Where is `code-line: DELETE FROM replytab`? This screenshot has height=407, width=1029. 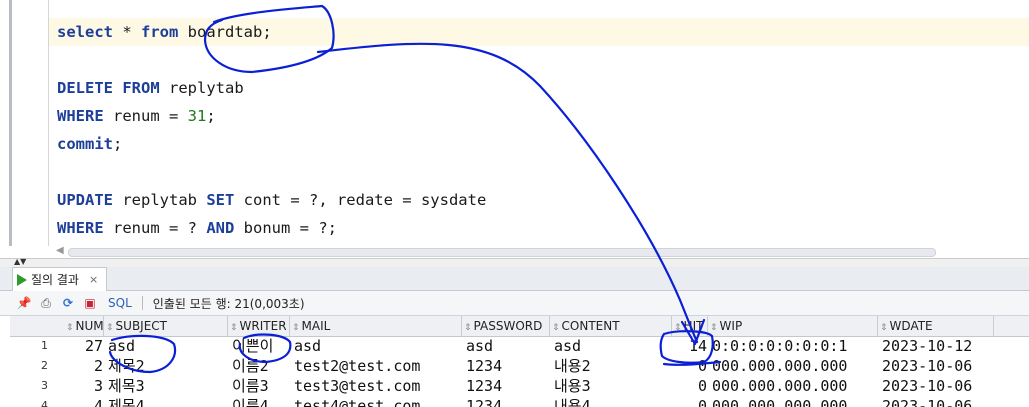
code-line: DELETE FROM replytab is located at coordinates (539, 88).